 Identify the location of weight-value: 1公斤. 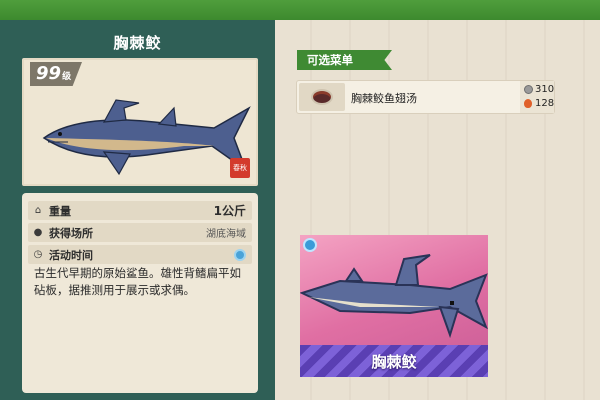
(229, 211).